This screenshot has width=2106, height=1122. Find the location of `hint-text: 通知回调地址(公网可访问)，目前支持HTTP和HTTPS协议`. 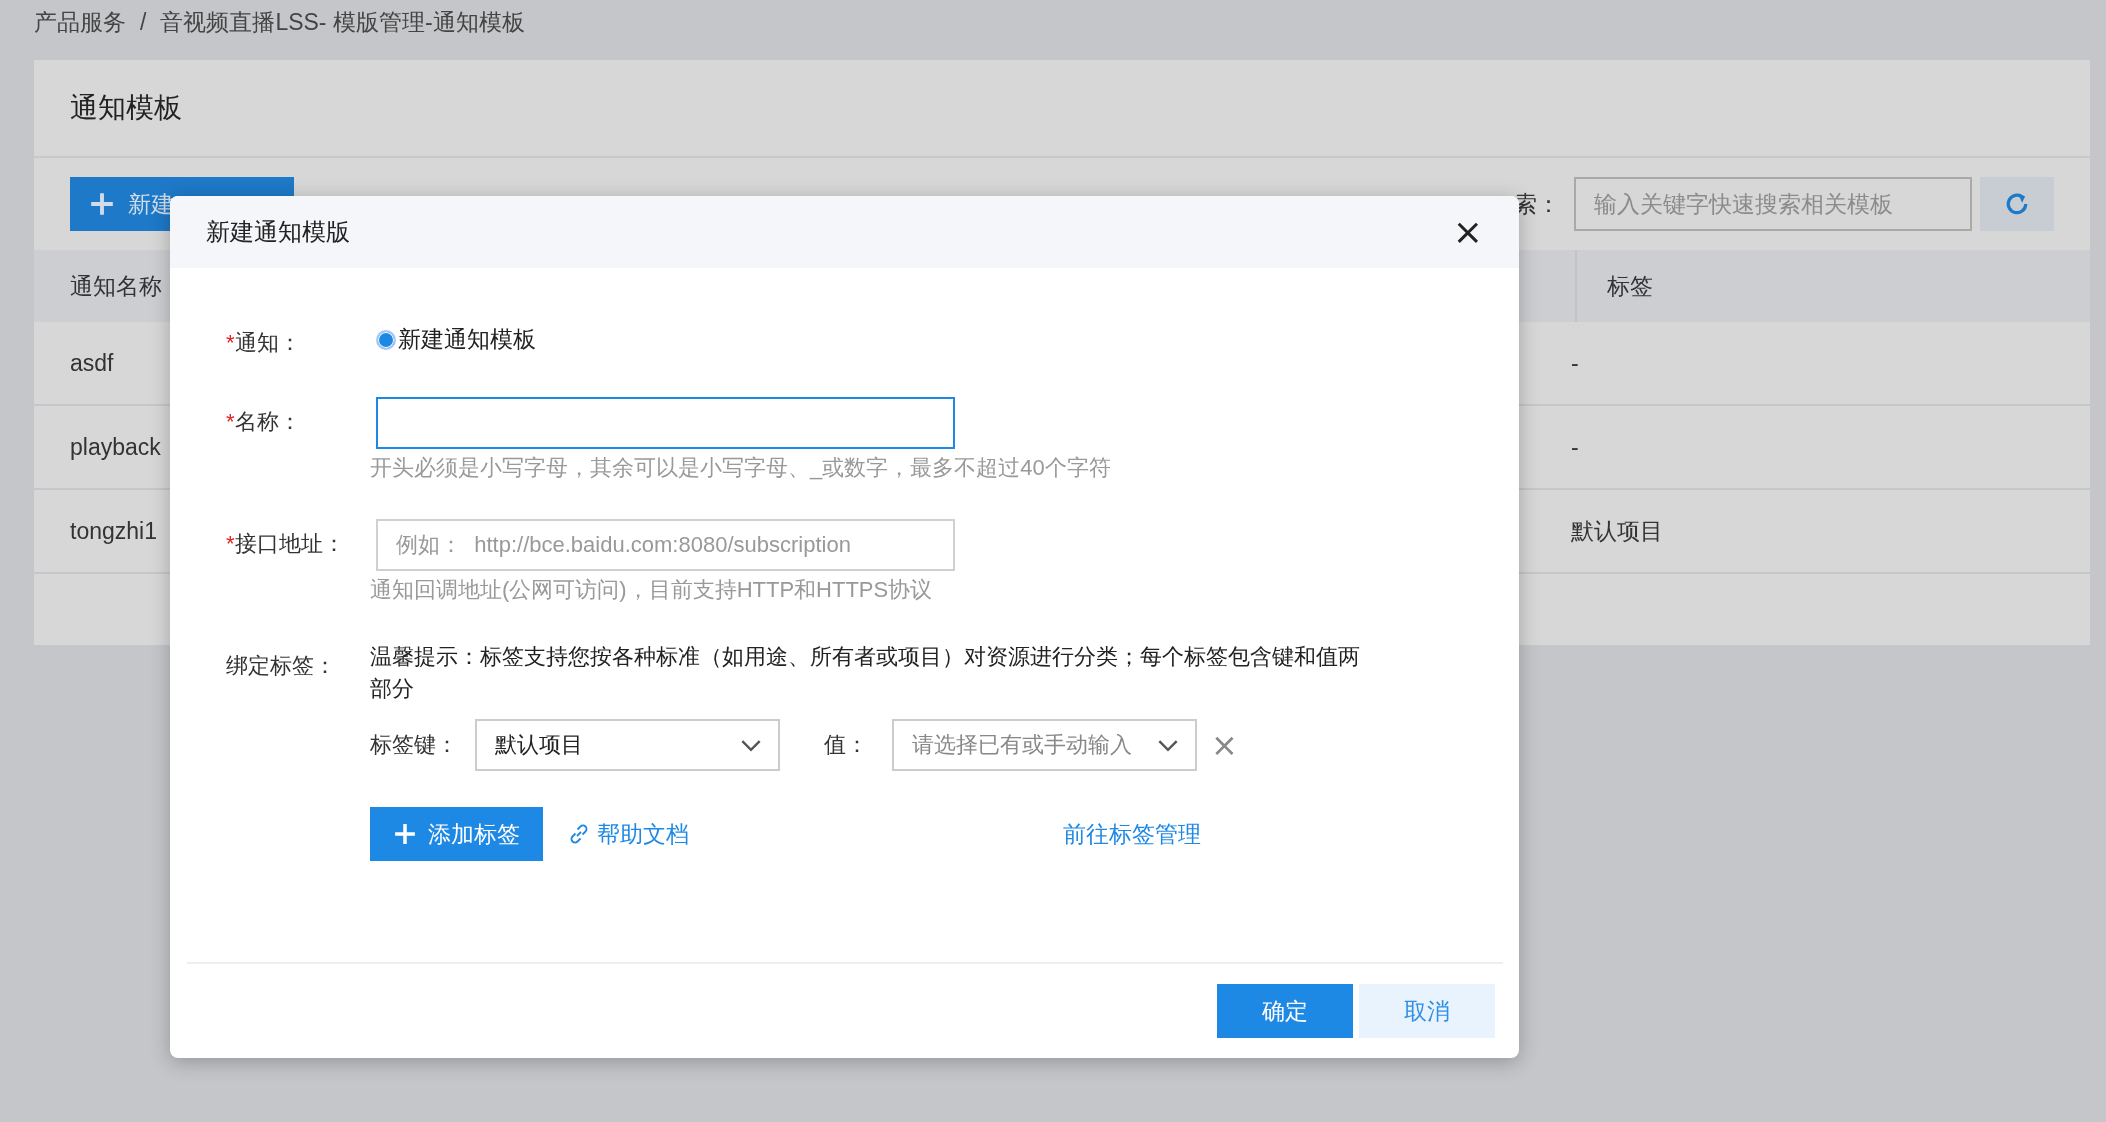

hint-text: 通知回调地址(公网可访问)，目前支持HTTP和HTTPS协议 is located at coordinates (652, 590).